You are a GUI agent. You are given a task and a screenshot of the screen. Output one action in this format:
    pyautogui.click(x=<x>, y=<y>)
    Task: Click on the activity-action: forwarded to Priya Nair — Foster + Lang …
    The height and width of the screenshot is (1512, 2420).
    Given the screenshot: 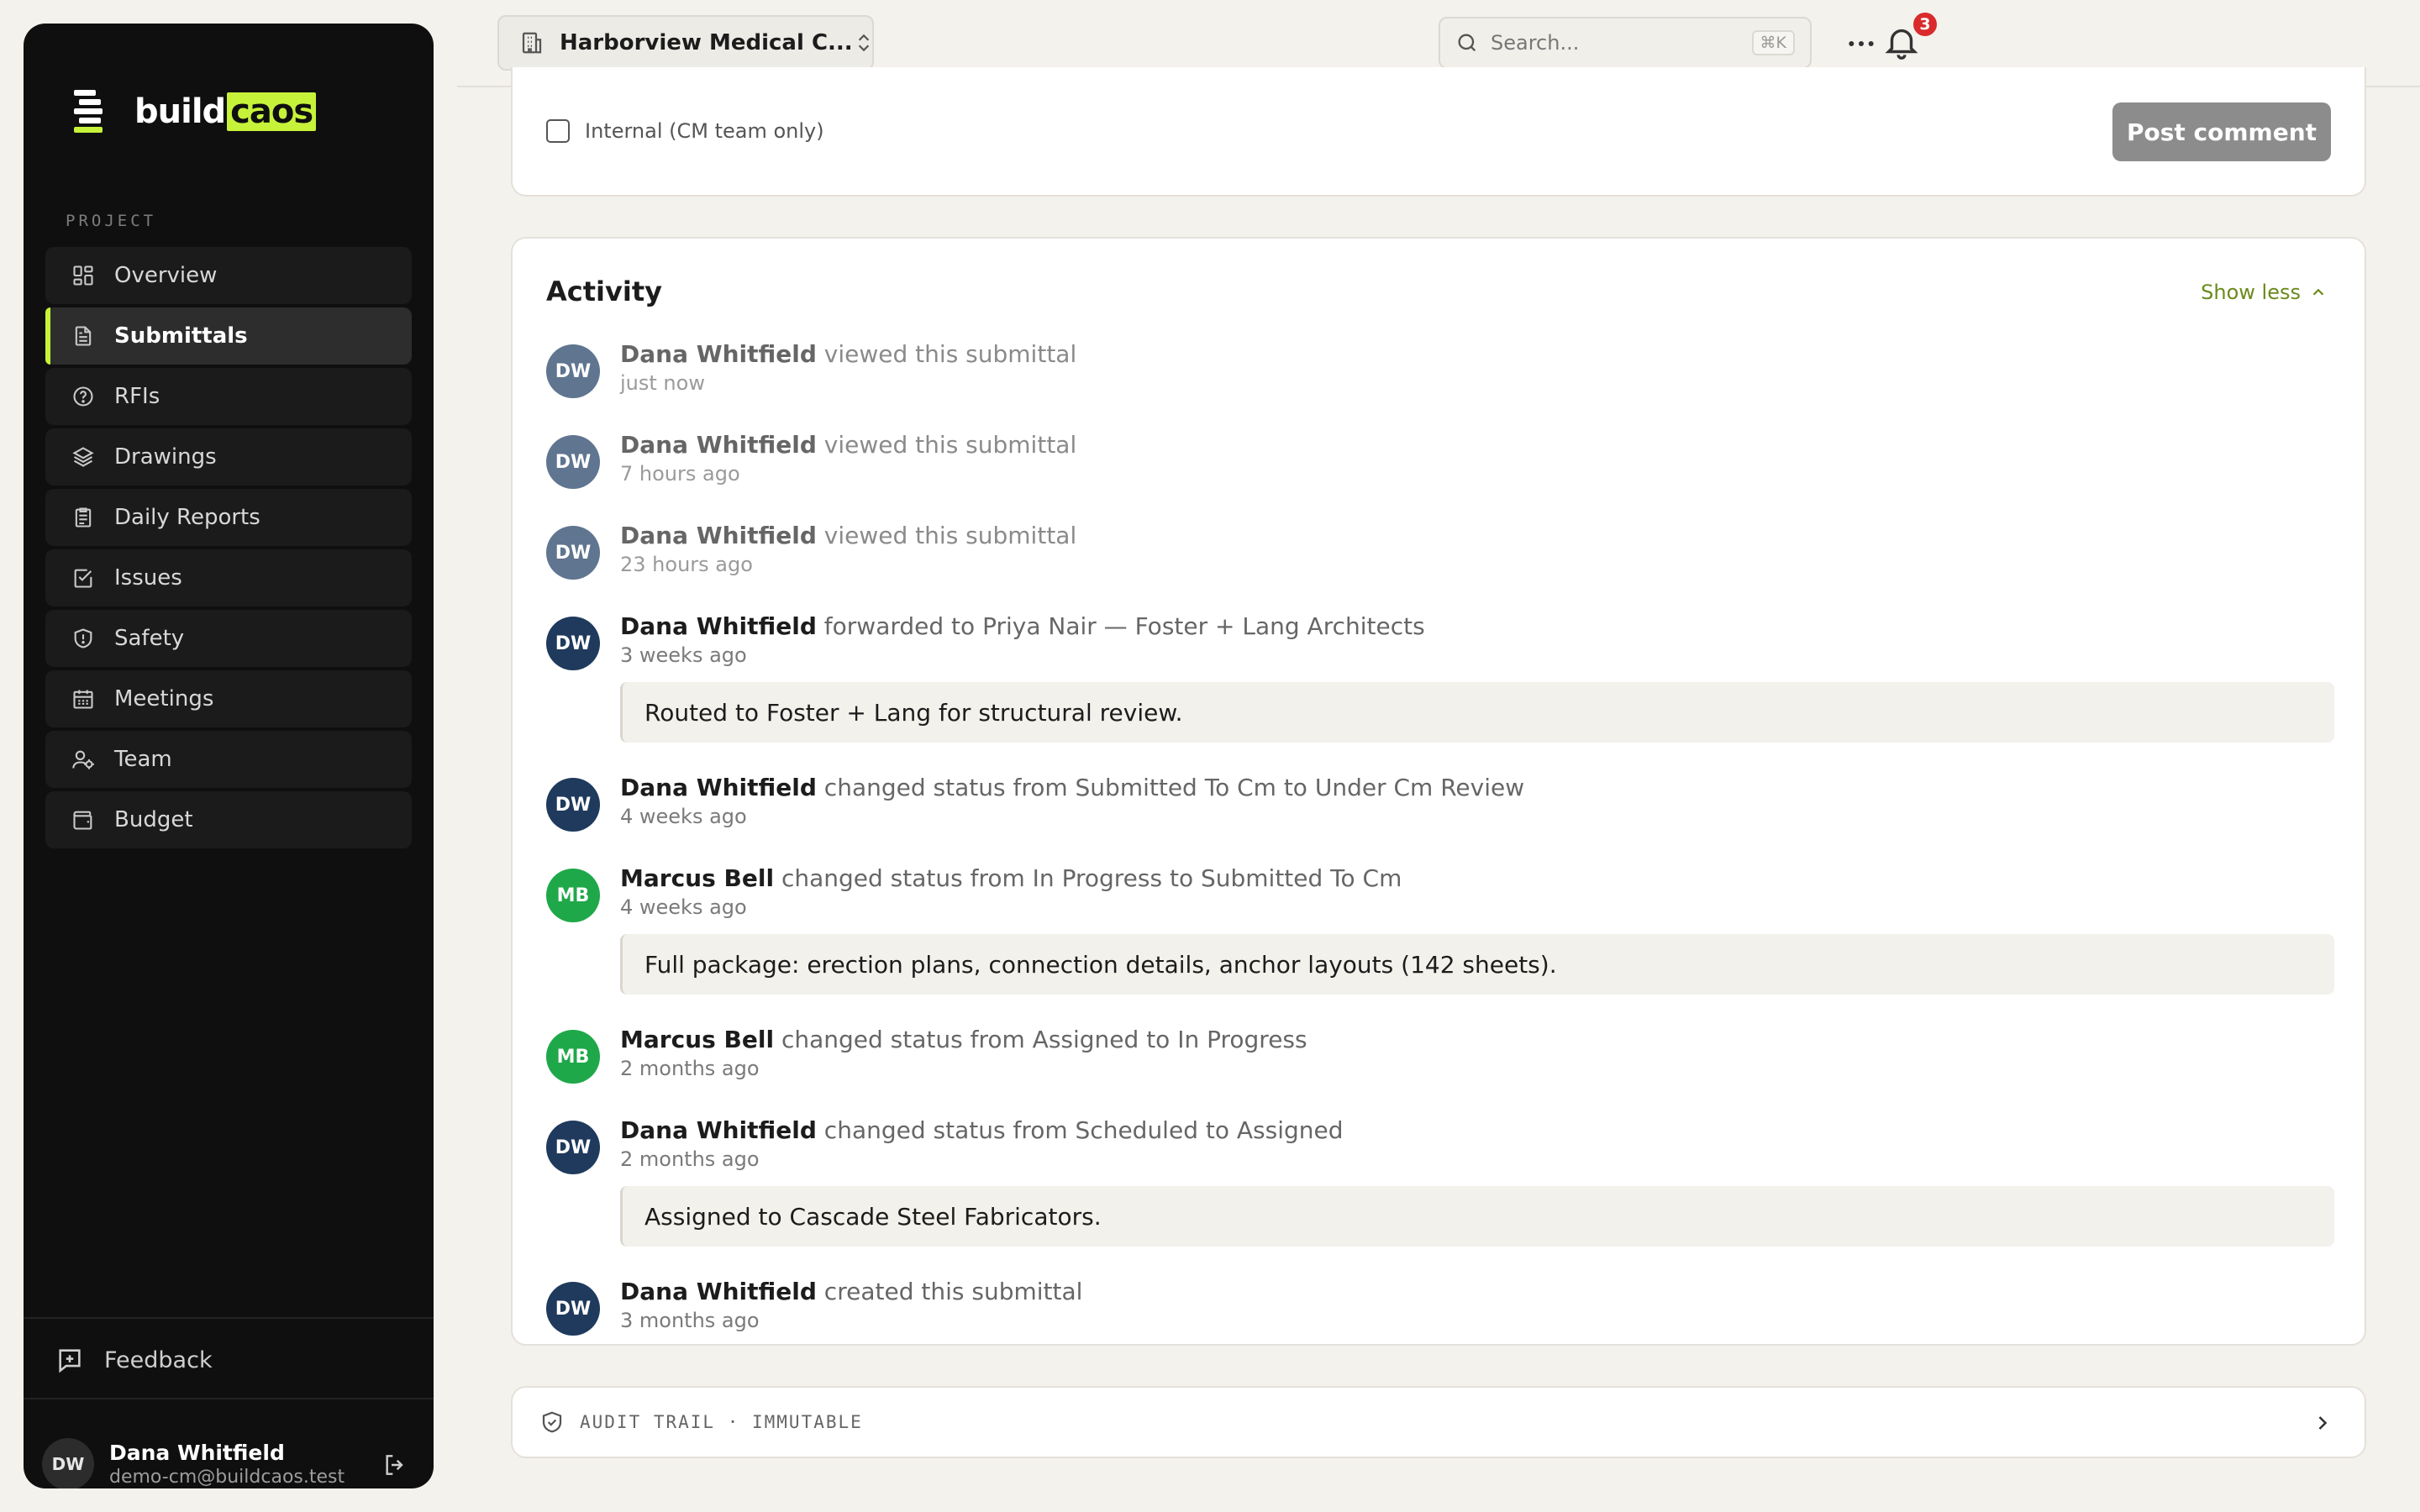 What is the action you would take?
    pyautogui.click(x=1120, y=626)
    